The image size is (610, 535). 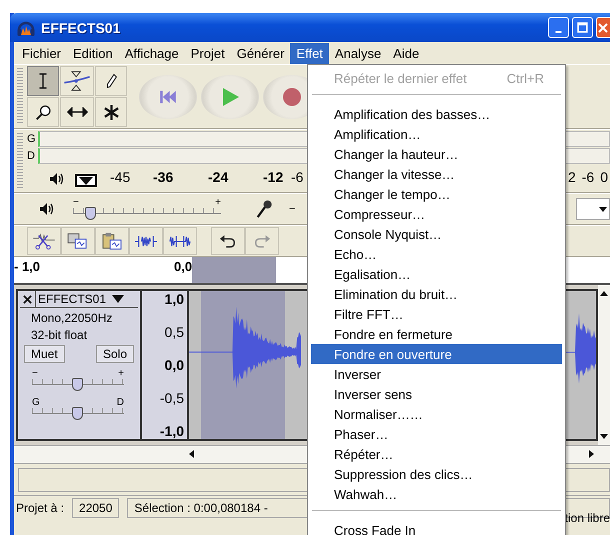 What do you see at coordinates (120, 402) in the screenshot?
I see `slider-max-label: D` at bounding box center [120, 402].